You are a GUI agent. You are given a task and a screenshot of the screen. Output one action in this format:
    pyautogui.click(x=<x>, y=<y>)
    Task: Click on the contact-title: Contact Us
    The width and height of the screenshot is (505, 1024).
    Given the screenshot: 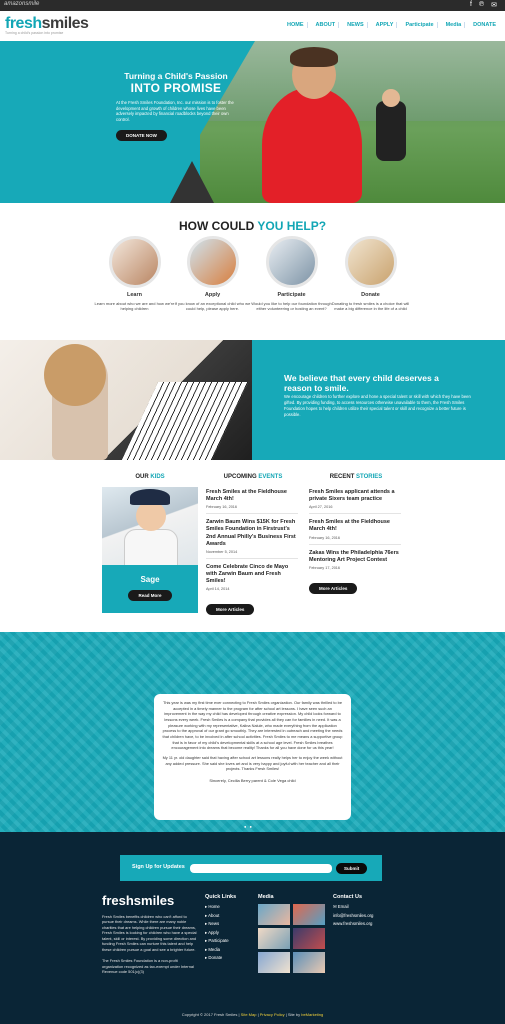 What is the action you would take?
    pyautogui.click(x=348, y=897)
    